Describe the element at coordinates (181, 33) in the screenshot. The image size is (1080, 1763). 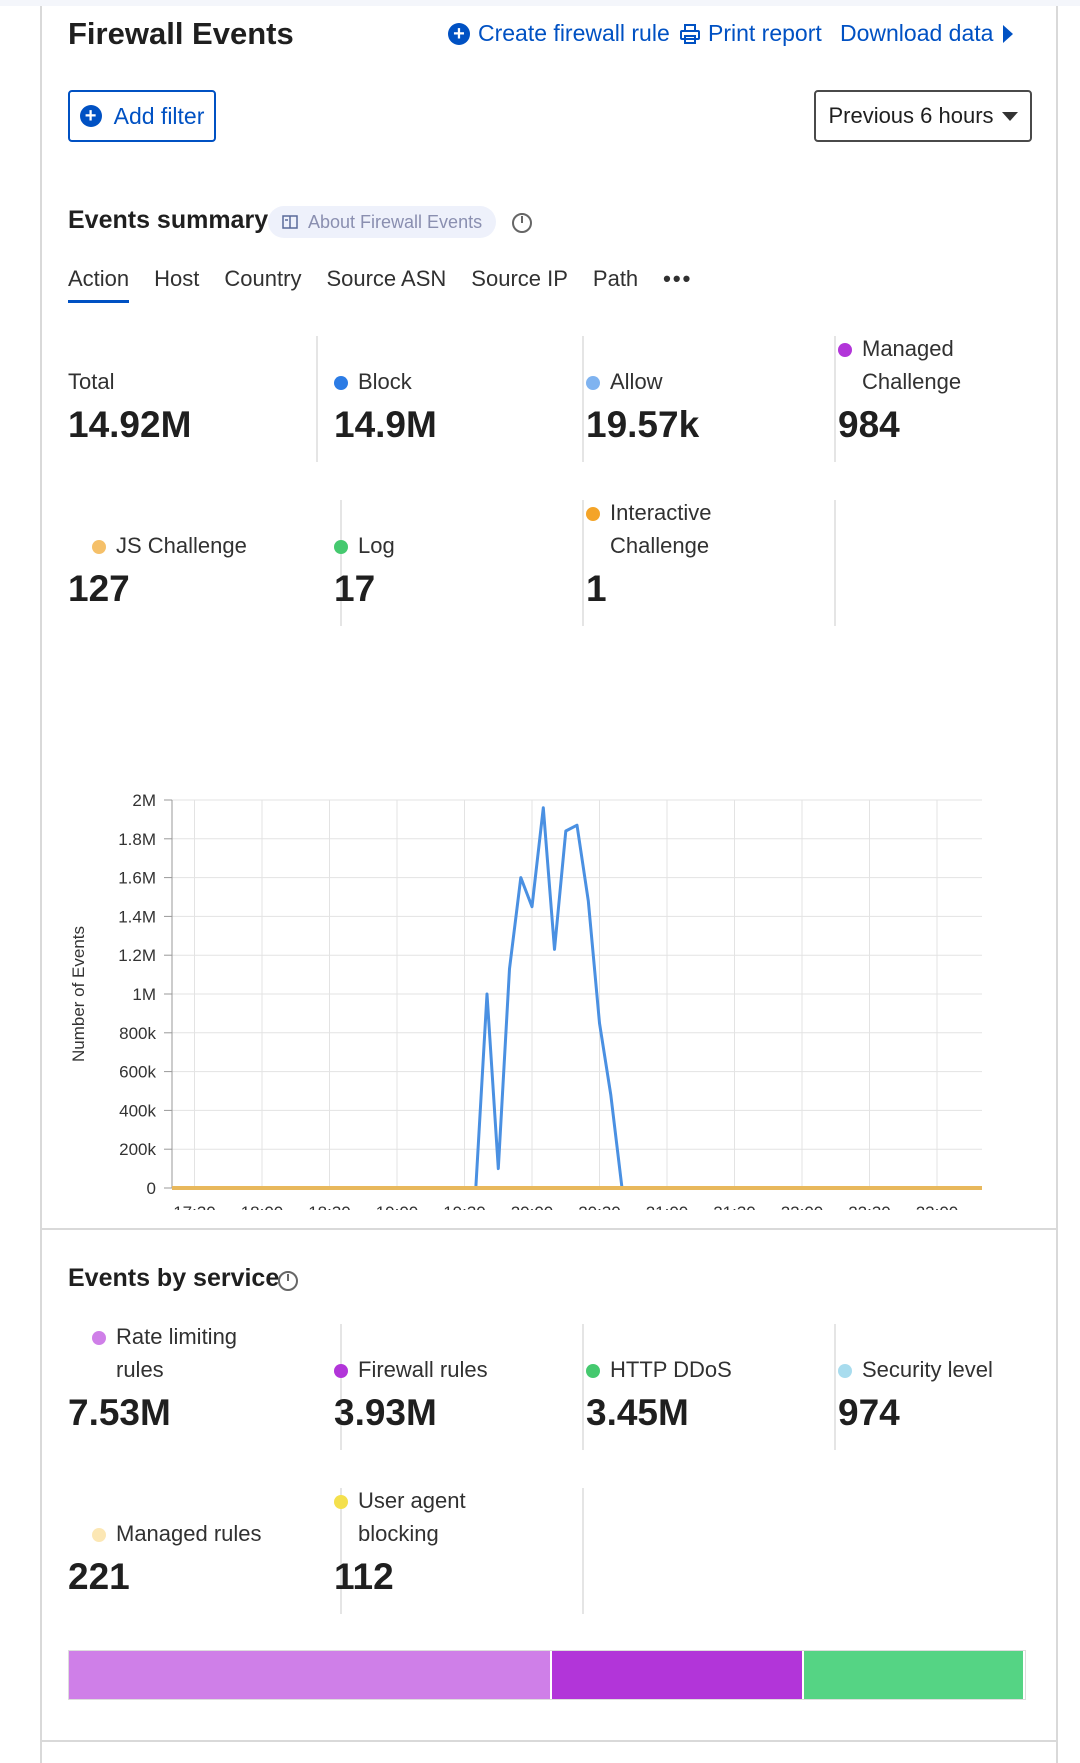
I see `page-title: Firewall Events` at that location.